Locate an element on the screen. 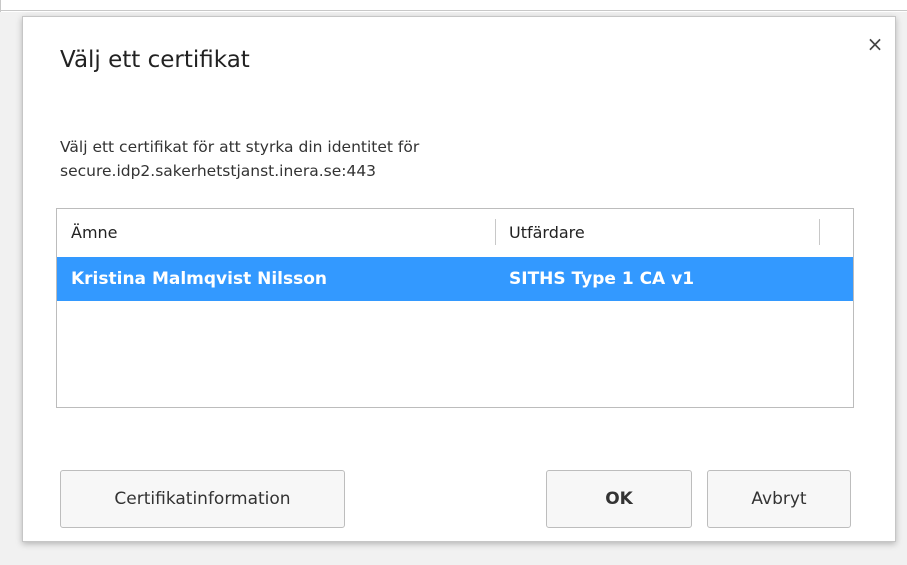 Image resolution: width=907 pixels, height=565 pixels. cancel-button: Avbryt is located at coordinates (779, 499).